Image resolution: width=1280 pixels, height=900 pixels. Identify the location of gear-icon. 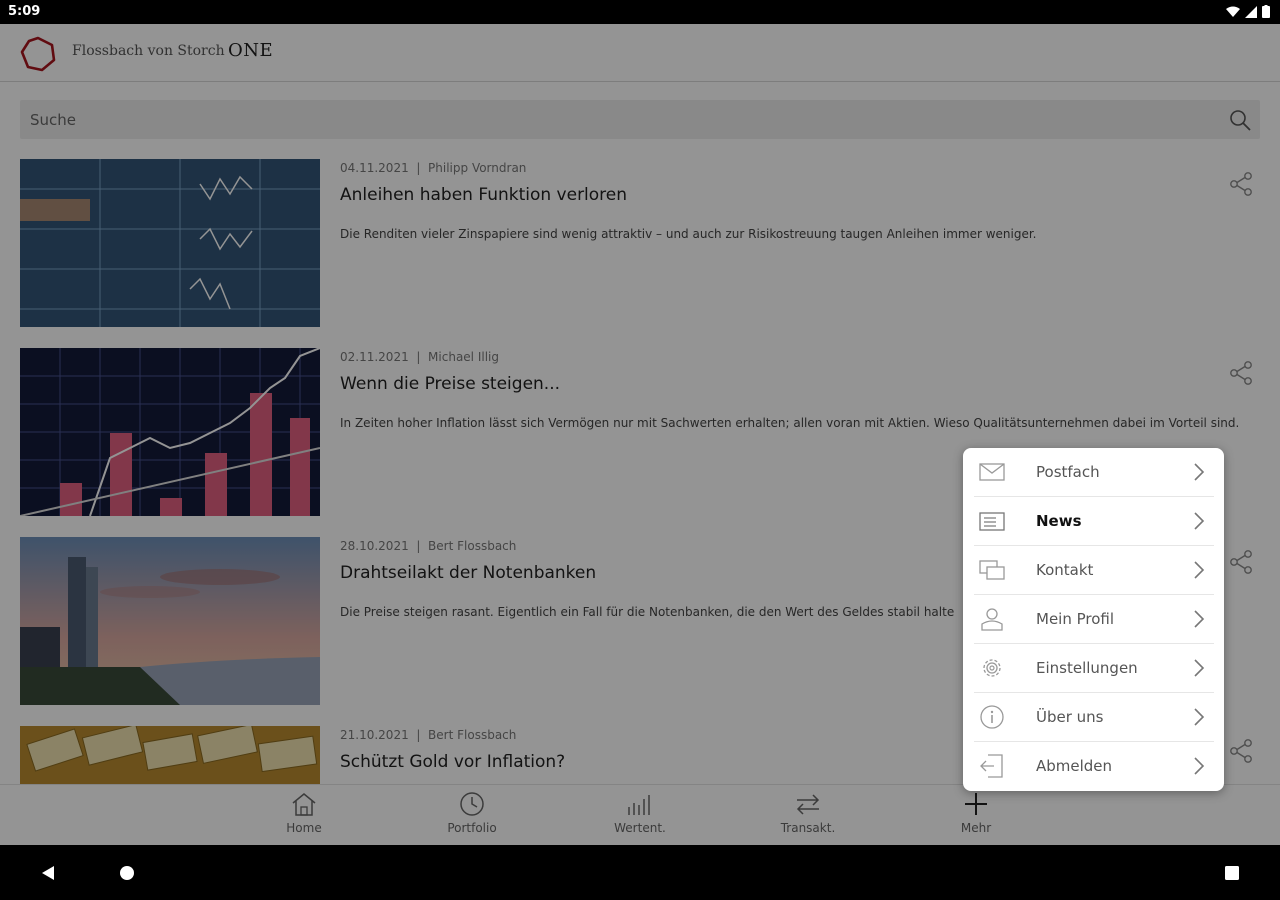
(992, 668).